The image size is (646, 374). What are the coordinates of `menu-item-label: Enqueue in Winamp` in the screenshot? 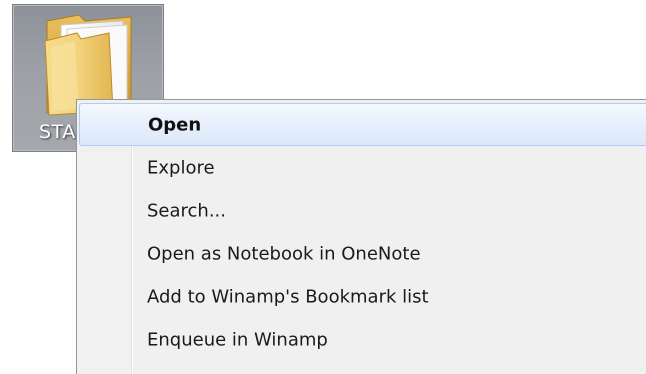 It's located at (237, 339).